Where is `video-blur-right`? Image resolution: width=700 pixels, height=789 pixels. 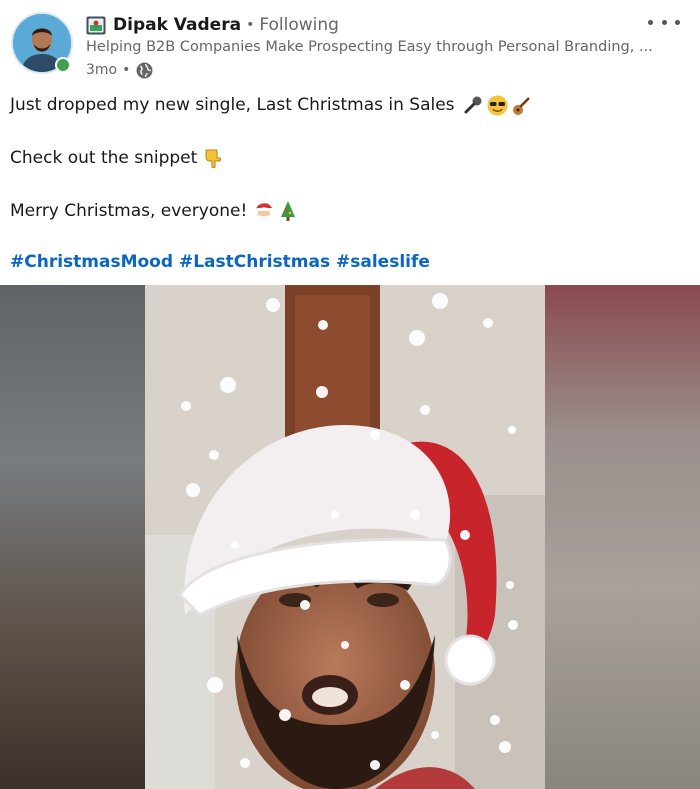 video-blur-right is located at coordinates (622, 537).